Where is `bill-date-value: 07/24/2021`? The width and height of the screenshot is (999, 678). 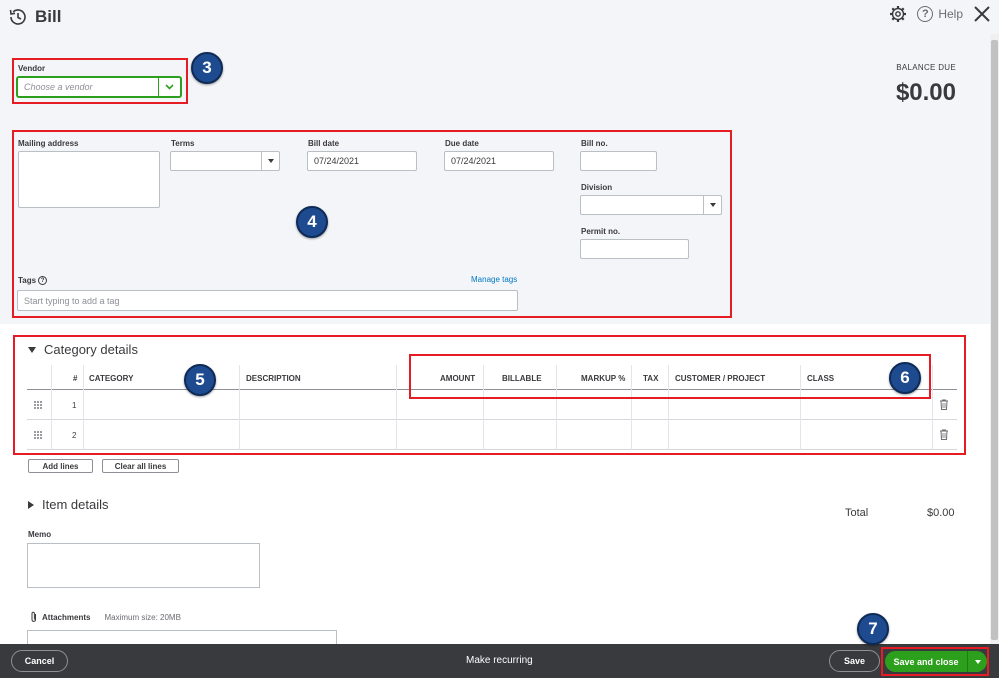 bill-date-value: 07/24/2021 is located at coordinates (337, 161).